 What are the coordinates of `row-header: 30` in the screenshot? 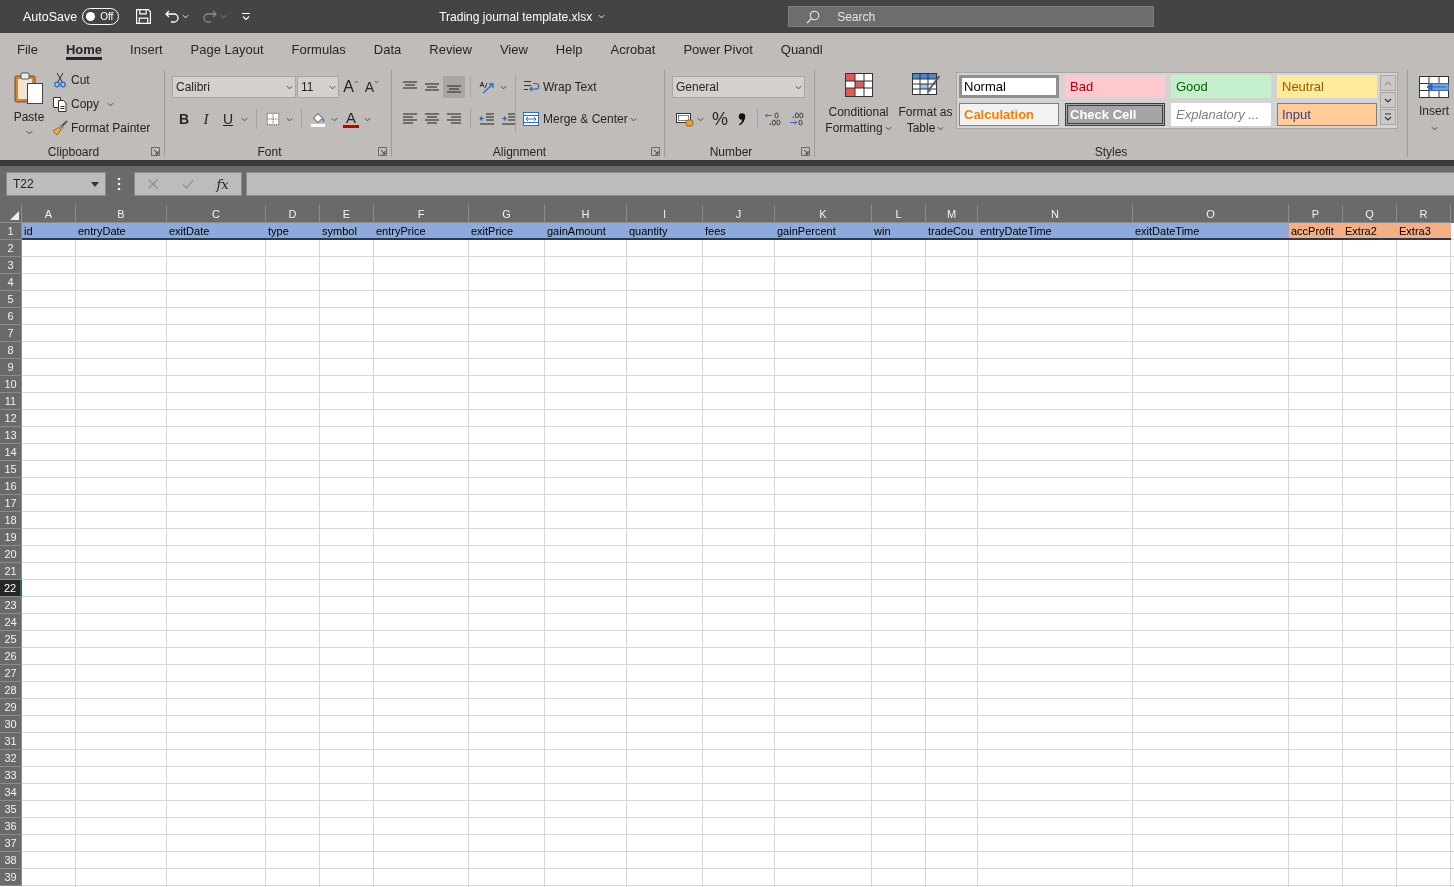 It's located at (11, 724).